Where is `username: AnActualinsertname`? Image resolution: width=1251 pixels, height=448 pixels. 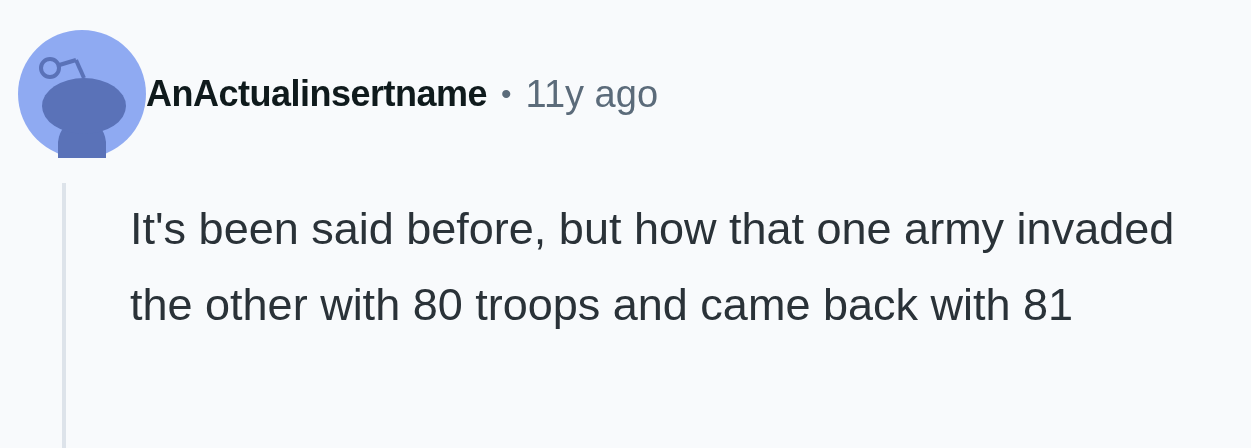
username: AnActualinsertname is located at coordinates (317, 94).